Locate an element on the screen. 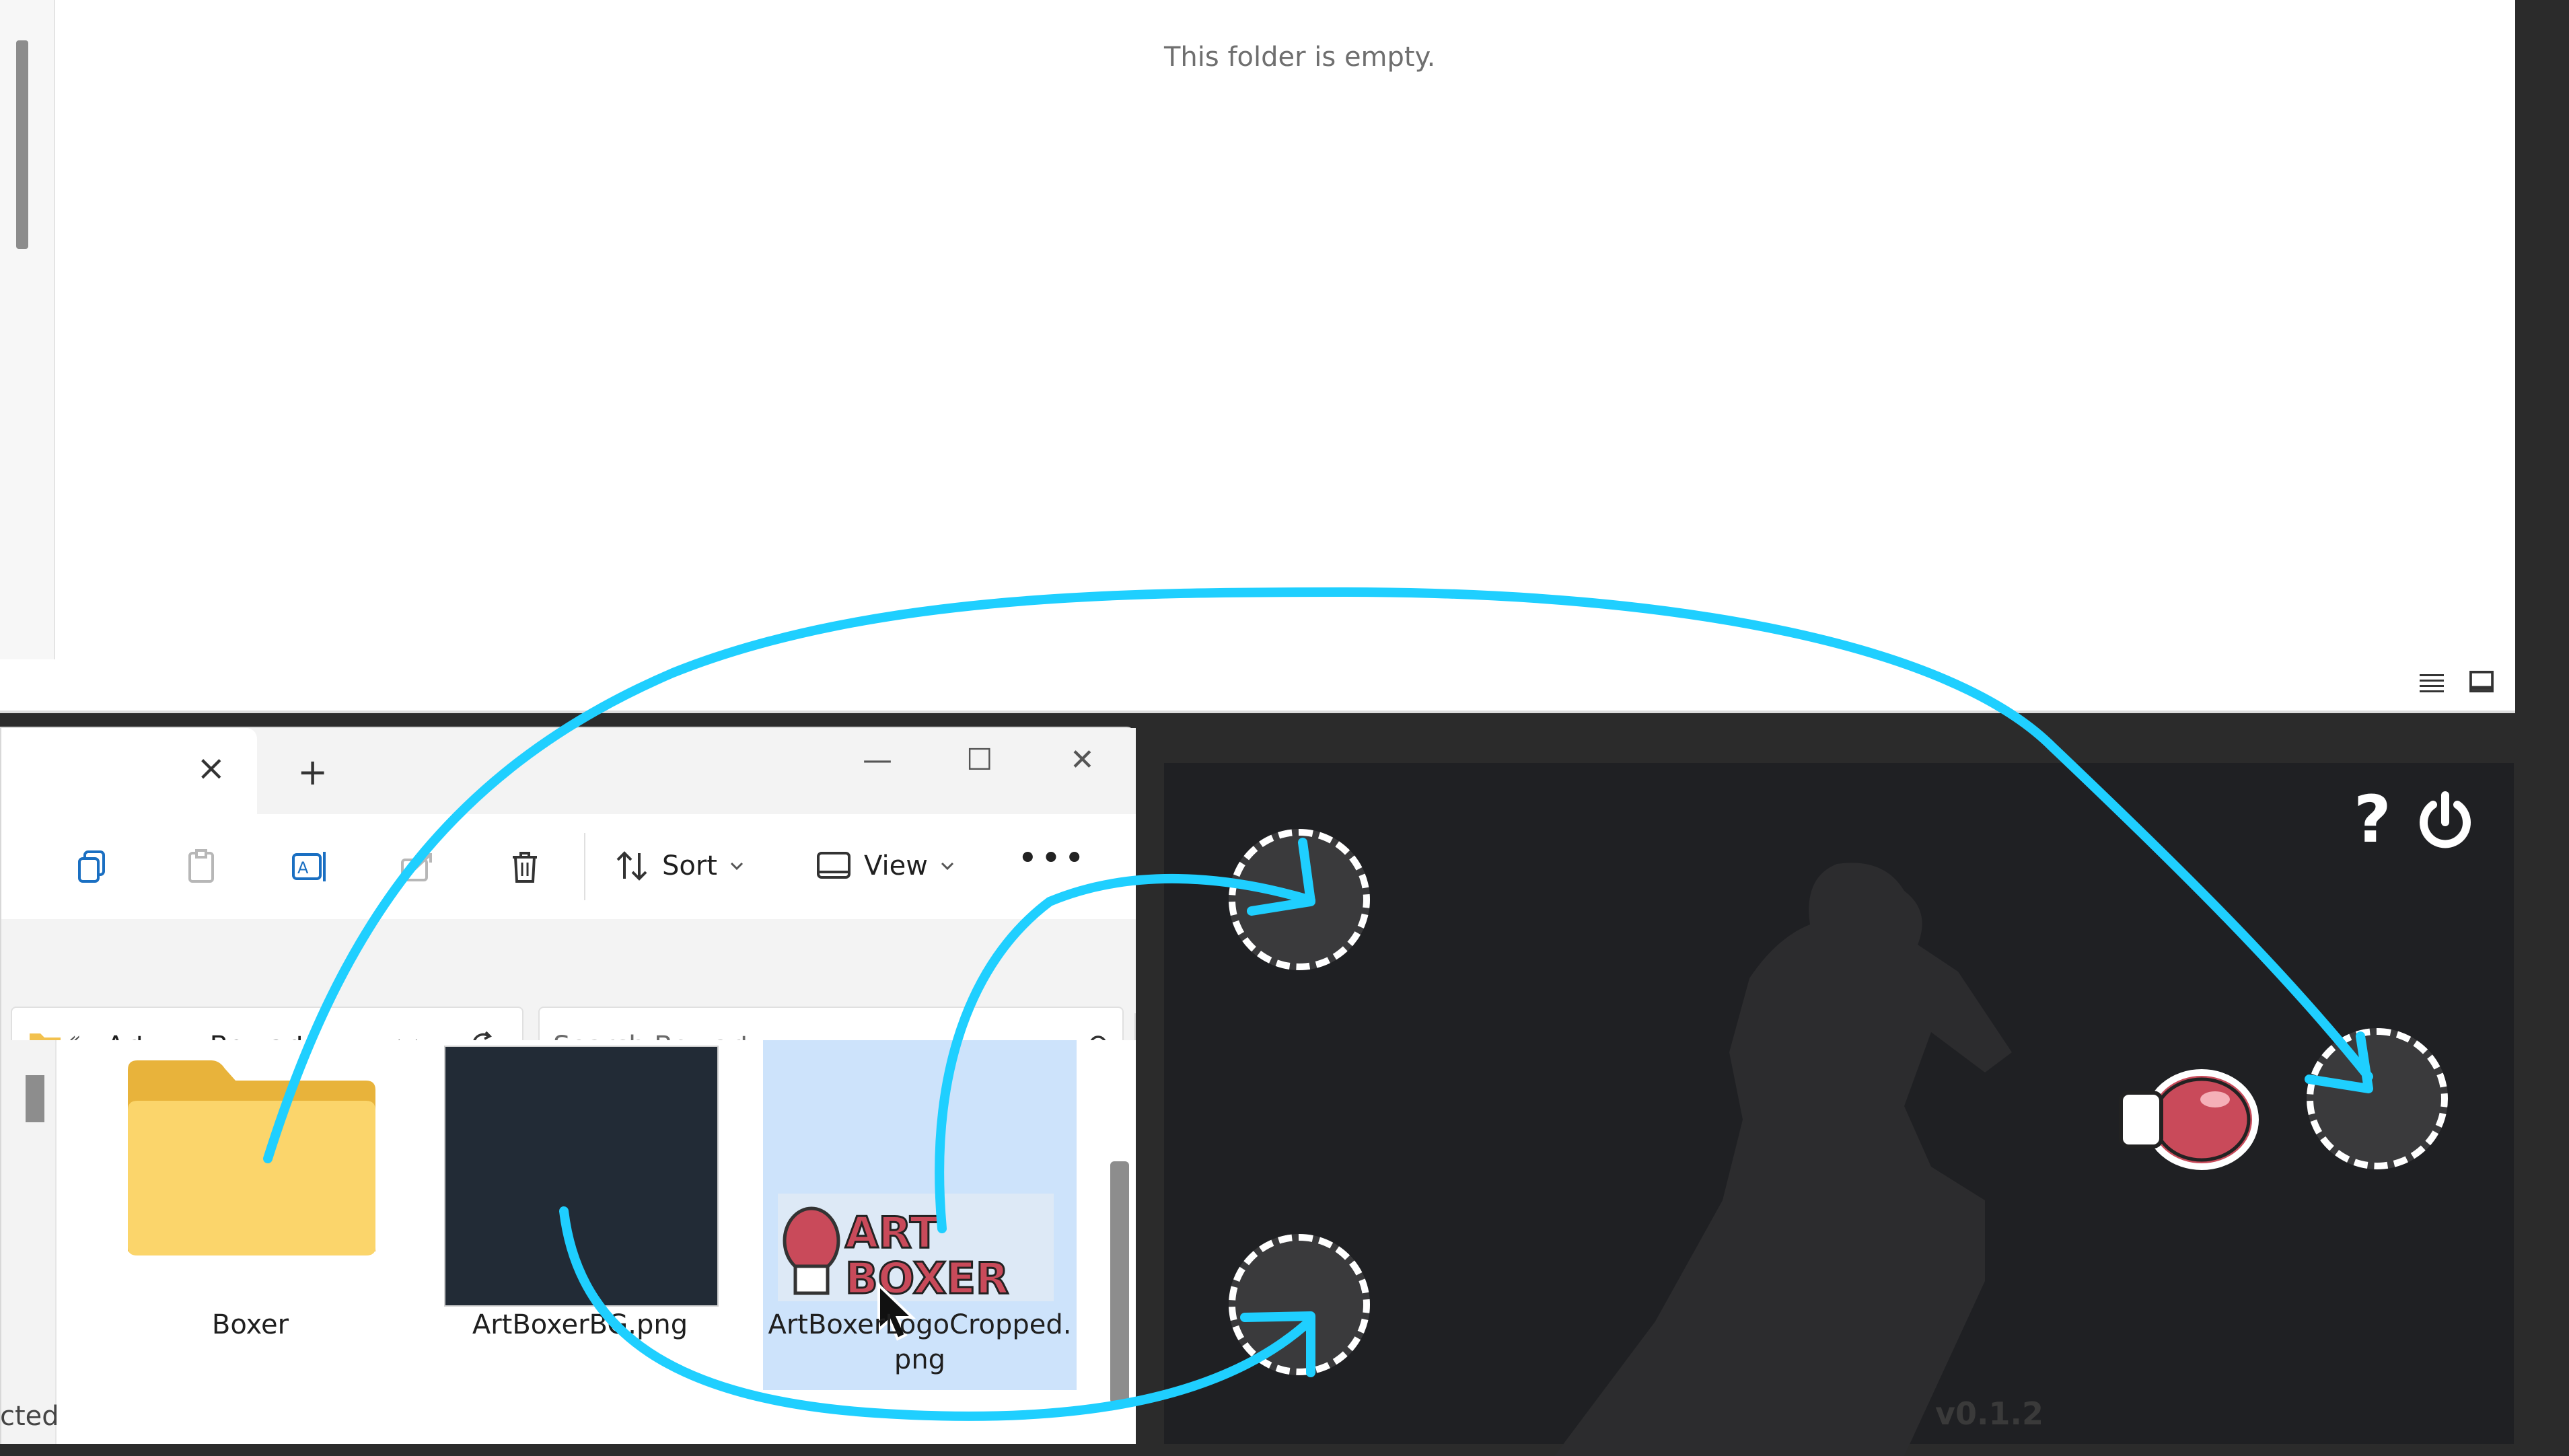 The image size is (2569, 1456). arrow-head-top is located at coordinates (1281, 877).